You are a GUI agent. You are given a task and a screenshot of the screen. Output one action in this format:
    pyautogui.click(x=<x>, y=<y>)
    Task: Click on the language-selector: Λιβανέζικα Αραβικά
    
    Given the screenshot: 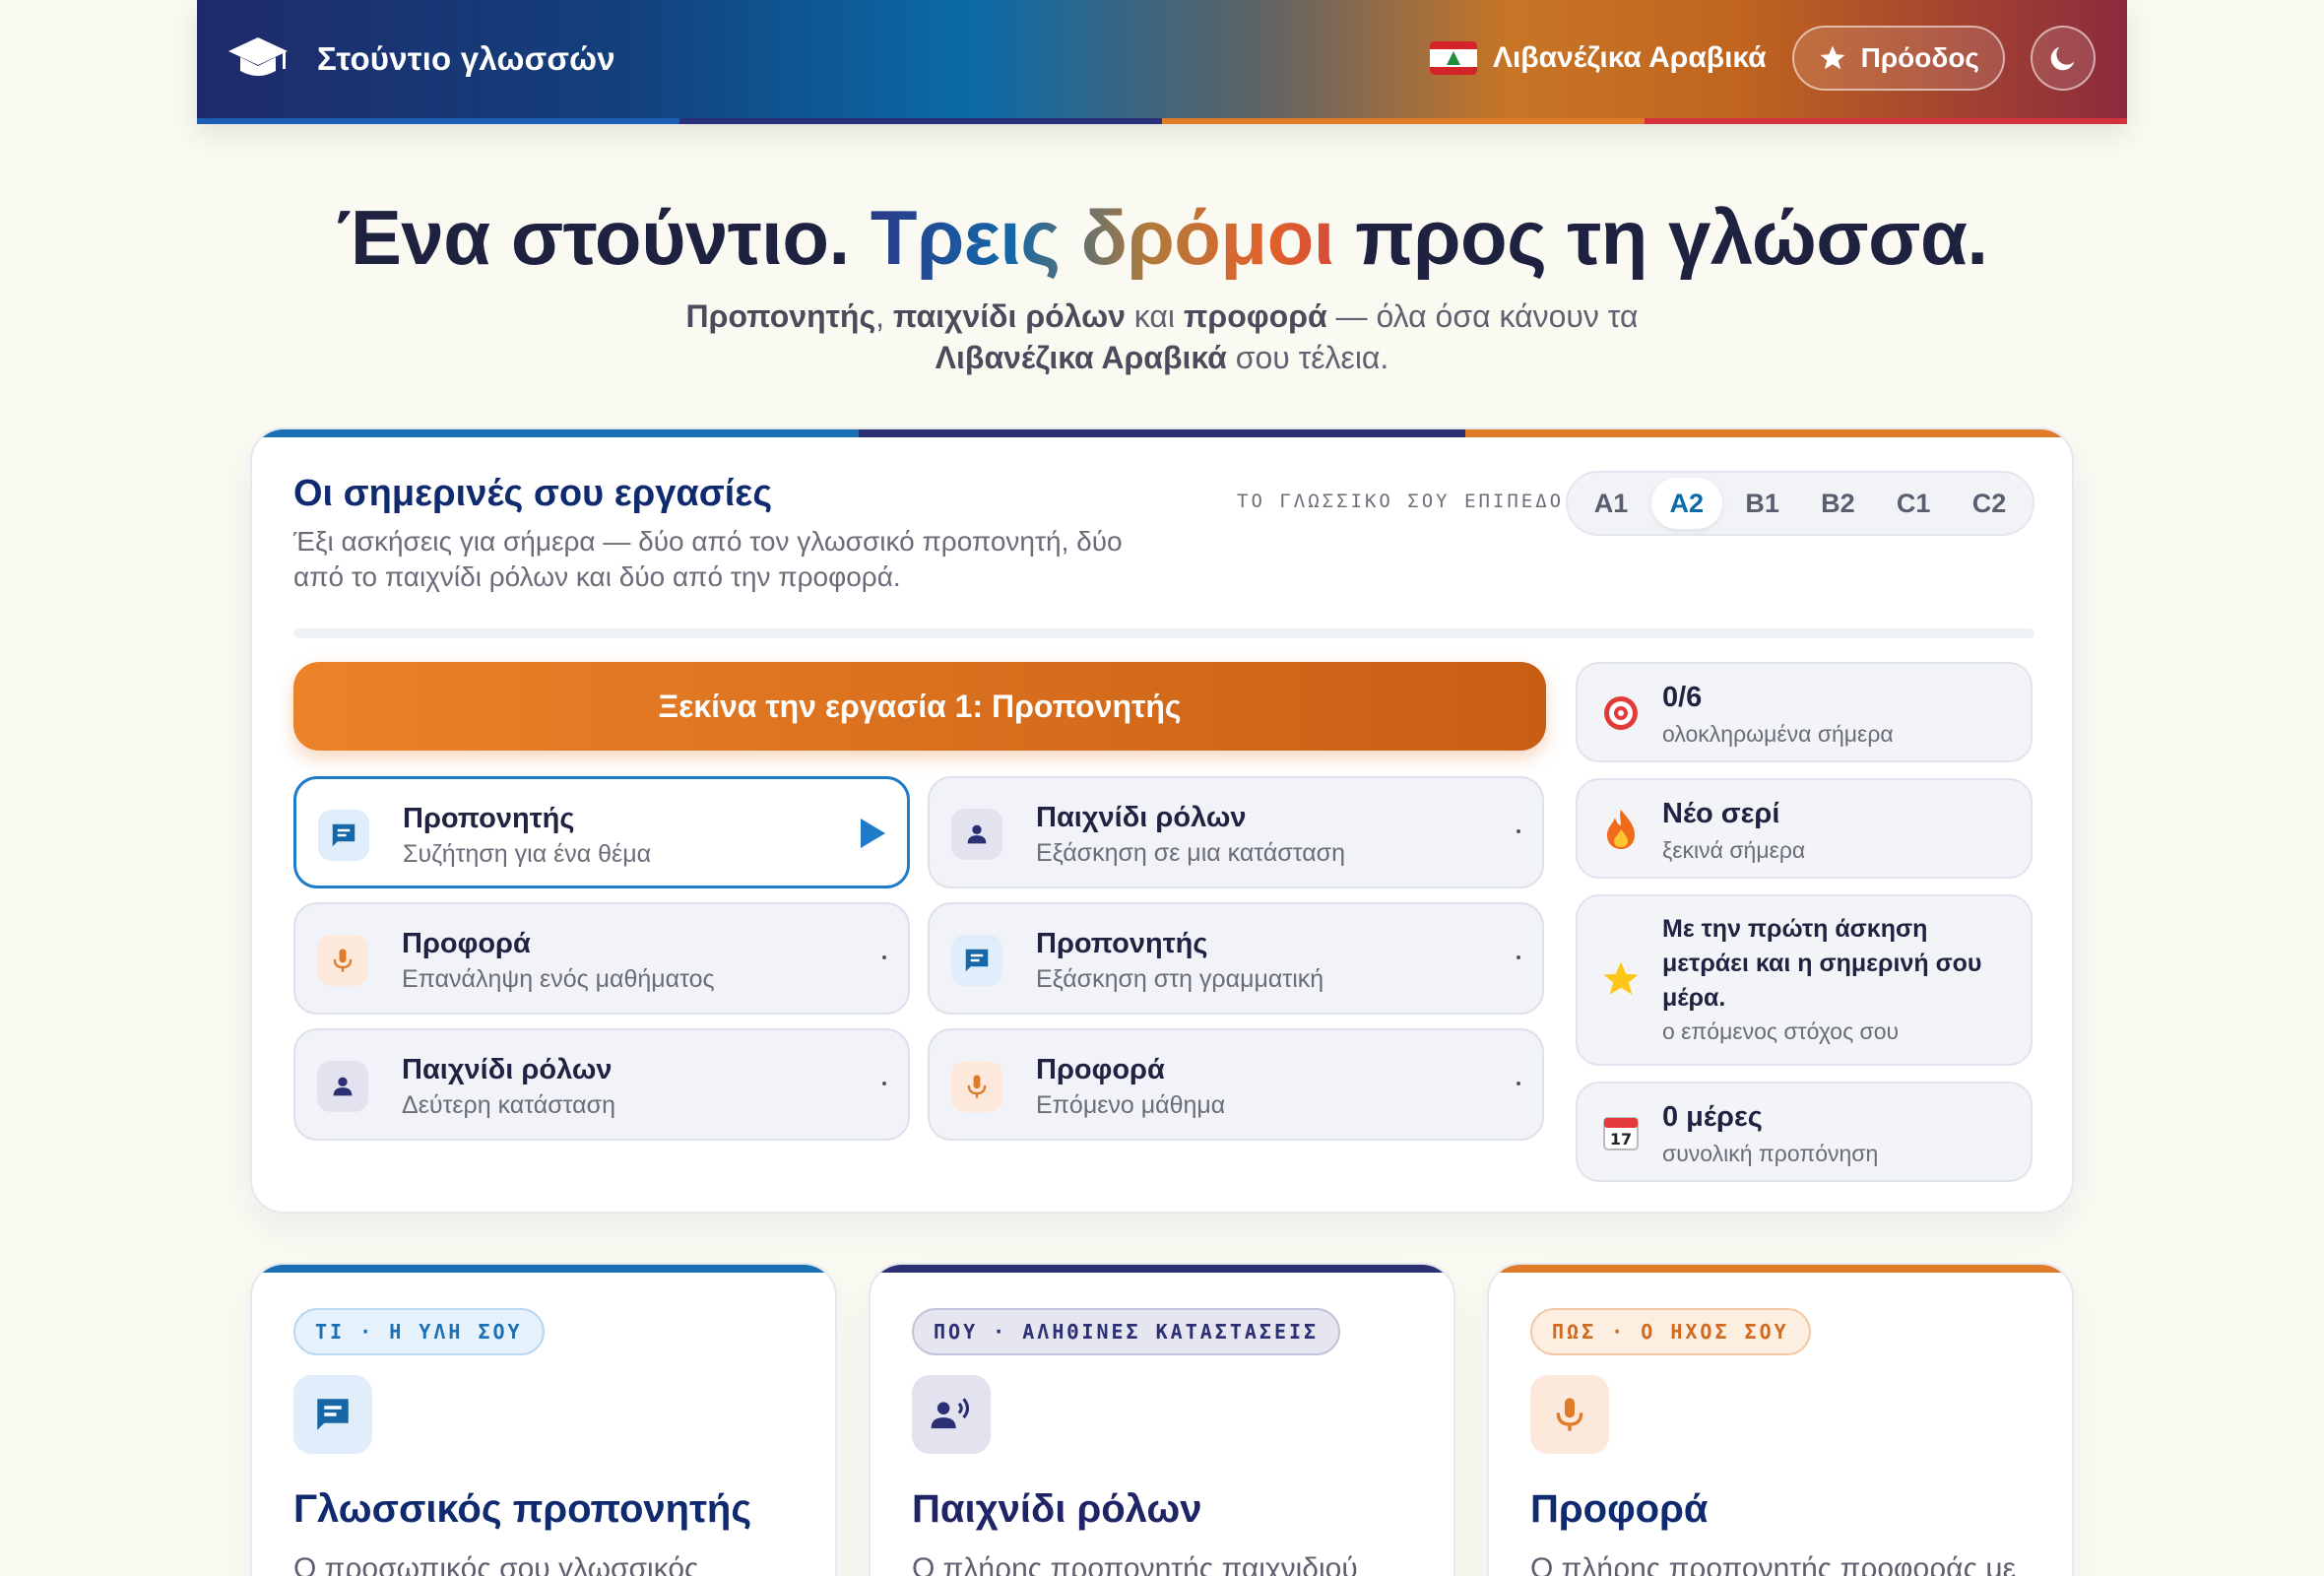 What is the action you would take?
    pyautogui.click(x=1598, y=58)
    